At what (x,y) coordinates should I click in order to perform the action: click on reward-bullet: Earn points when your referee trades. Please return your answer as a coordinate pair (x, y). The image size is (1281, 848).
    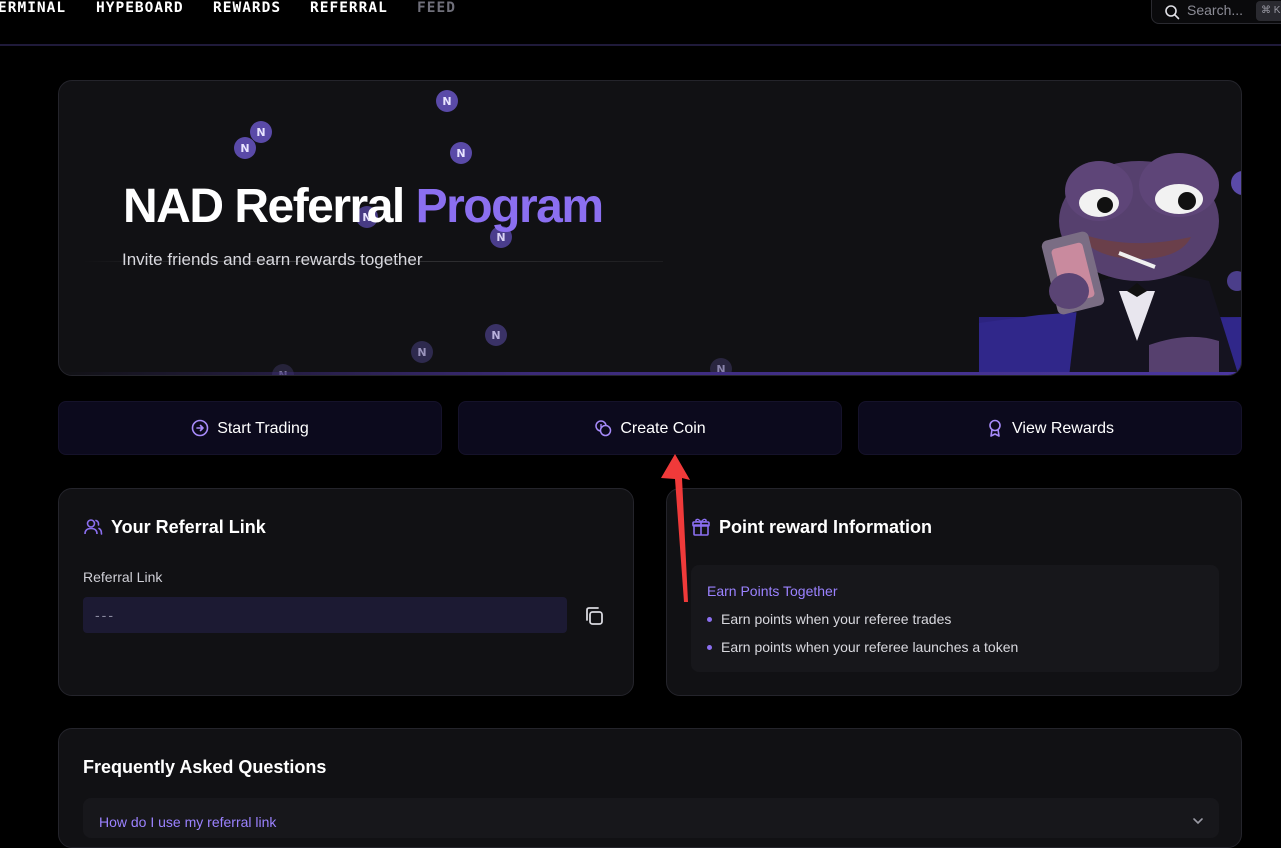
    Looking at the image, I should click on (829, 619).